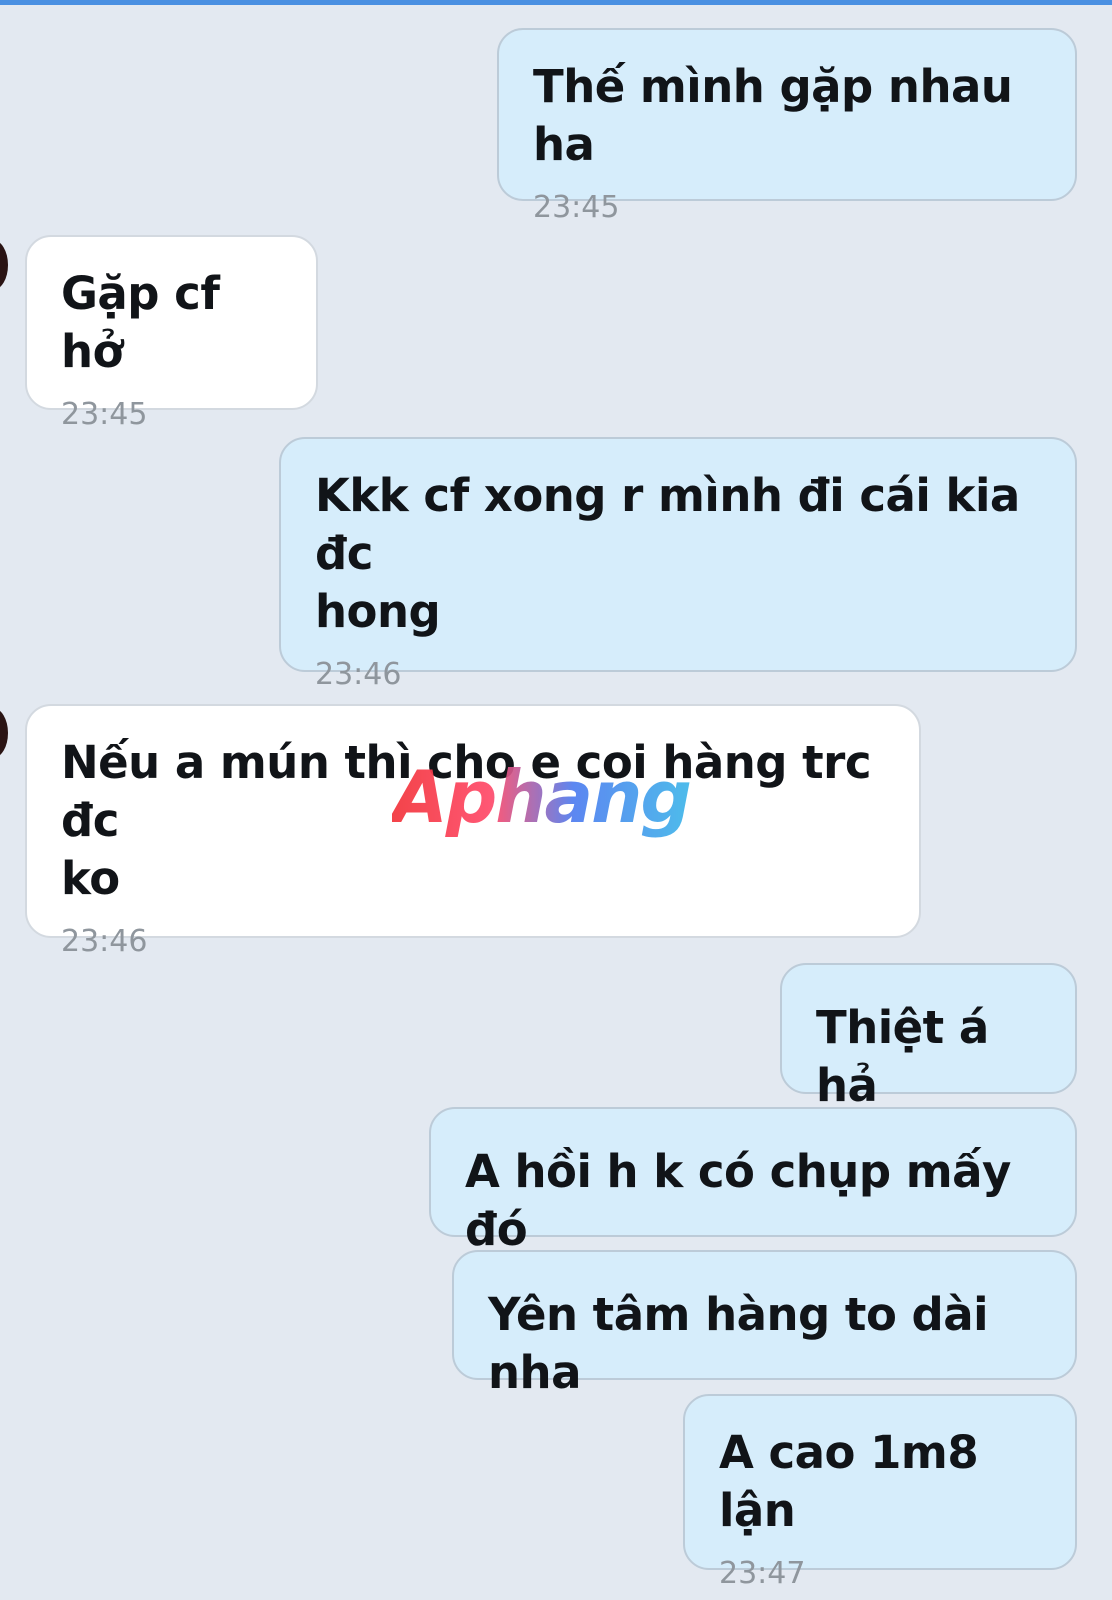  What do you see at coordinates (745, 1200) in the screenshot?
I see `message-text: A hồi h k có chụp mấy đó` at bounding box center [745, 1200].